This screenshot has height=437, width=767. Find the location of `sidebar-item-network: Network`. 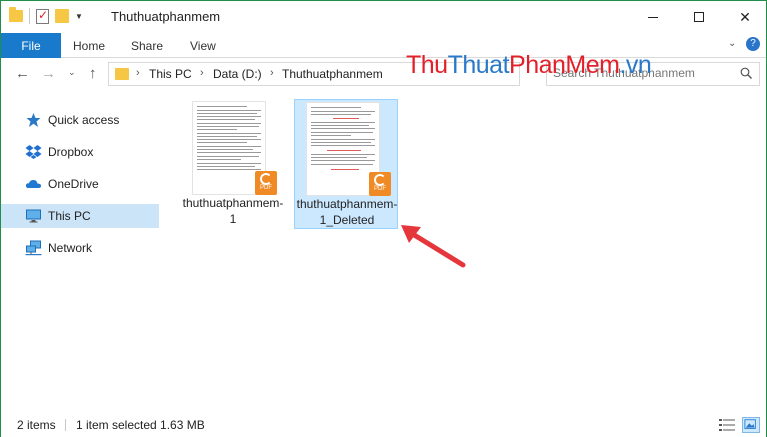

sidebar-item-network: Network is located at coordinates (80, 248).